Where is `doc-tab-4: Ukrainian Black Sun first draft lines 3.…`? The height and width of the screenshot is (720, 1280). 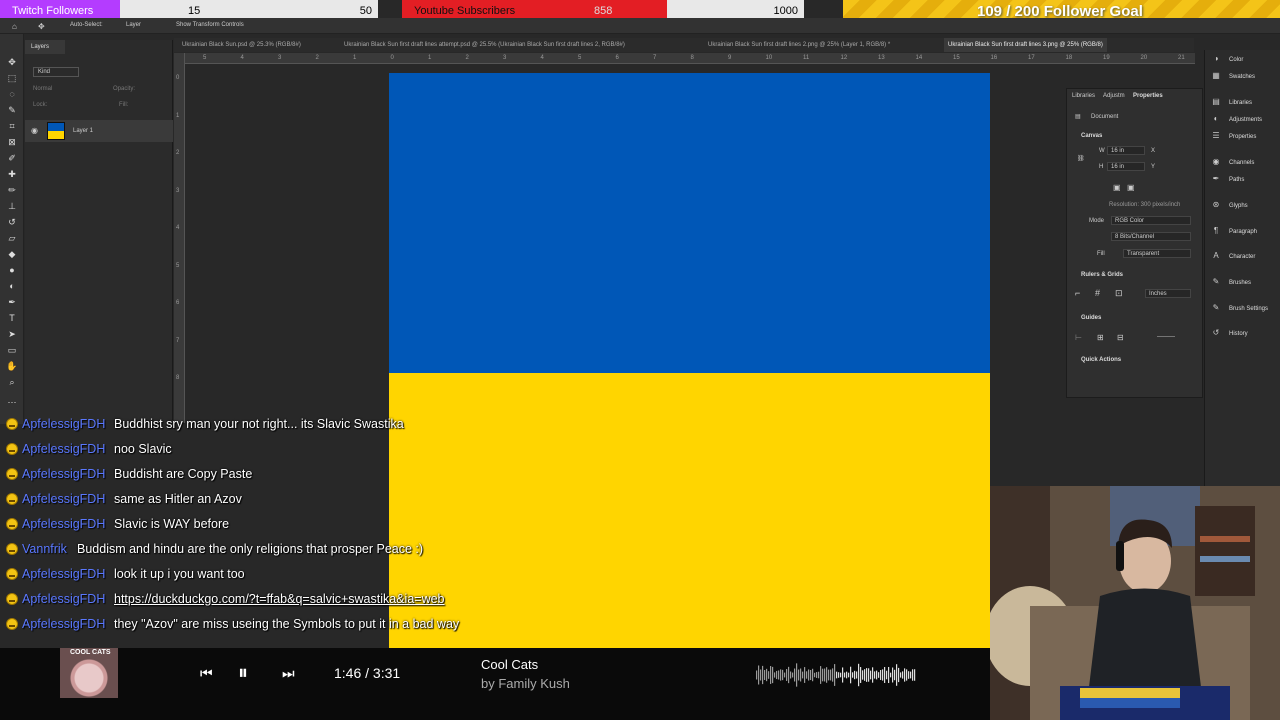
doc-tab-4: Ukrainian Black Sun first draft lines 3.… is located at coordinates (1025, 45).